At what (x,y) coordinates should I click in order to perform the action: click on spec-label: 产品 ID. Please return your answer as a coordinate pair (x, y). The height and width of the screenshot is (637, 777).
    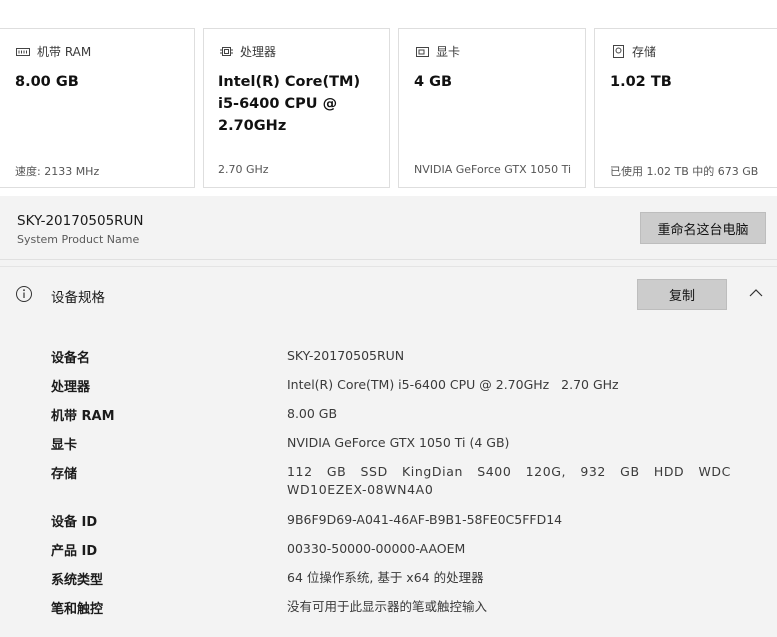
    Looking at the image, I should click on (74, 551).